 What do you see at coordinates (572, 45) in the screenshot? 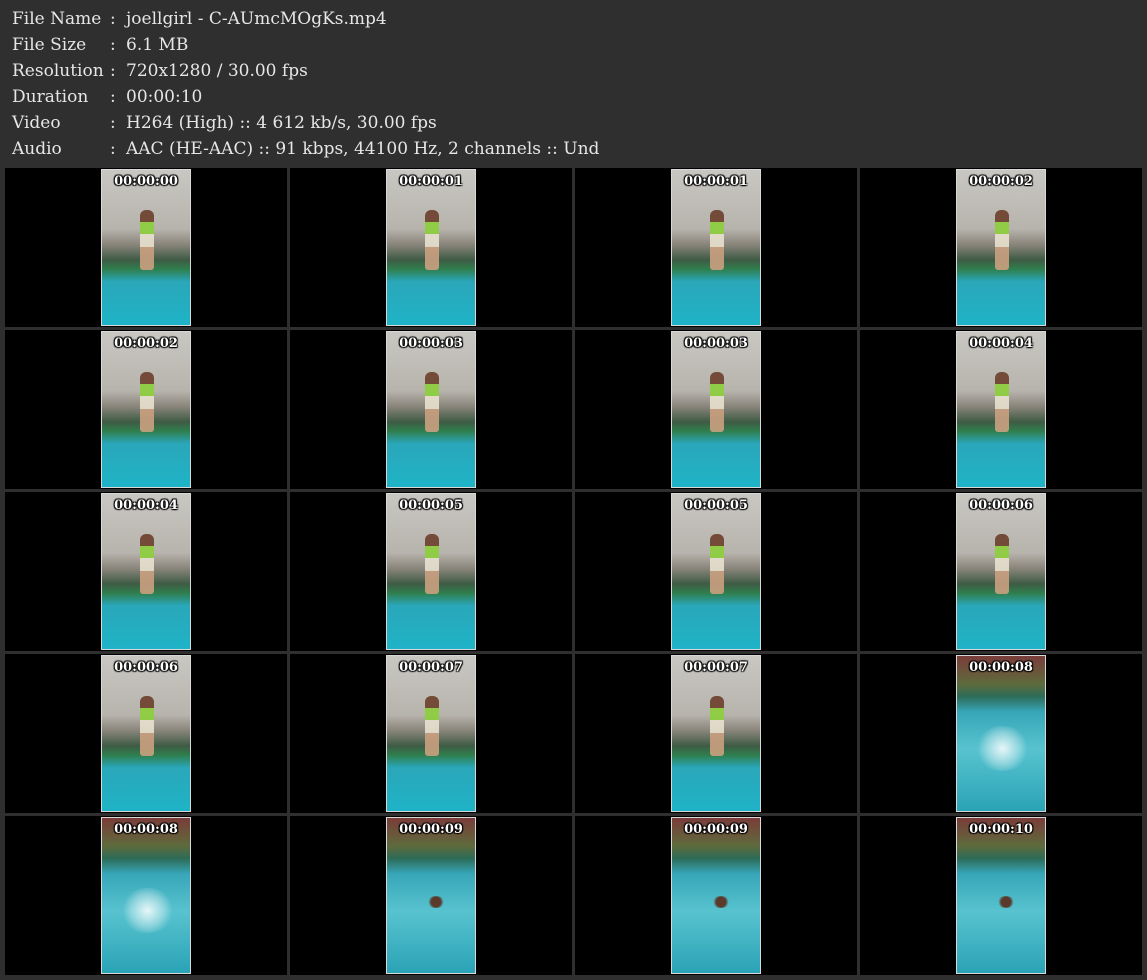
I see `info-row-file-size: File Size : 6.1 MB` at bounding box center [572, 45].